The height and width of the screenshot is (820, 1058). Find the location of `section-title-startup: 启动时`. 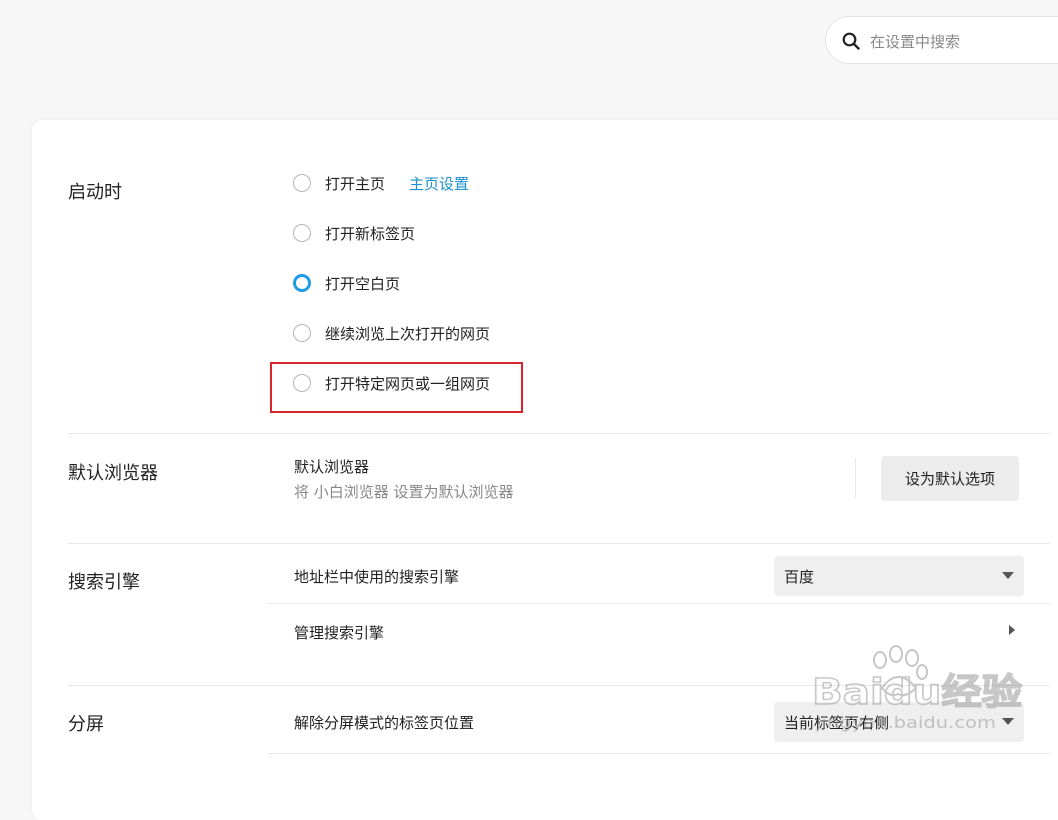

section-title-startup: 启动时 is located at coordinates (95, 192).